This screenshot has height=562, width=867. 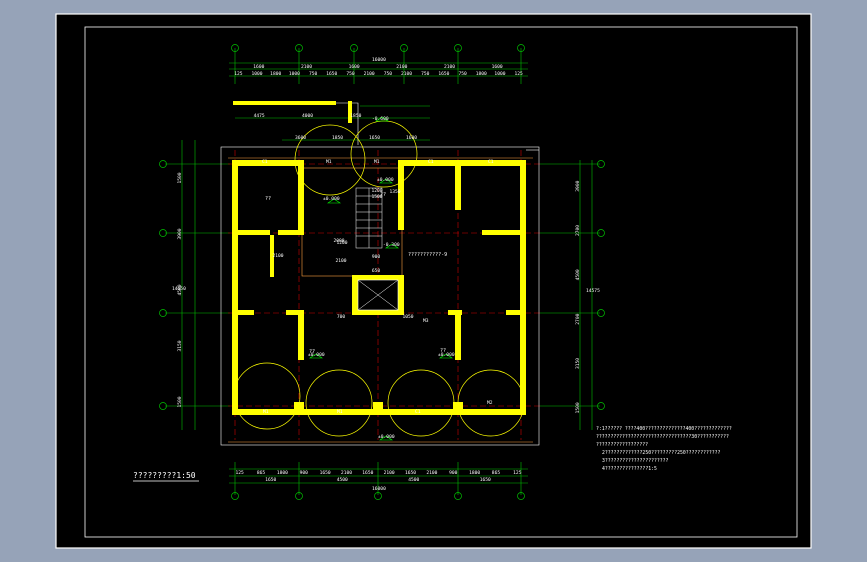 What do you see at coordinates (426, 321) in the screenshot?
I see `door-label-10: M3` at bounding box center [426, 321].